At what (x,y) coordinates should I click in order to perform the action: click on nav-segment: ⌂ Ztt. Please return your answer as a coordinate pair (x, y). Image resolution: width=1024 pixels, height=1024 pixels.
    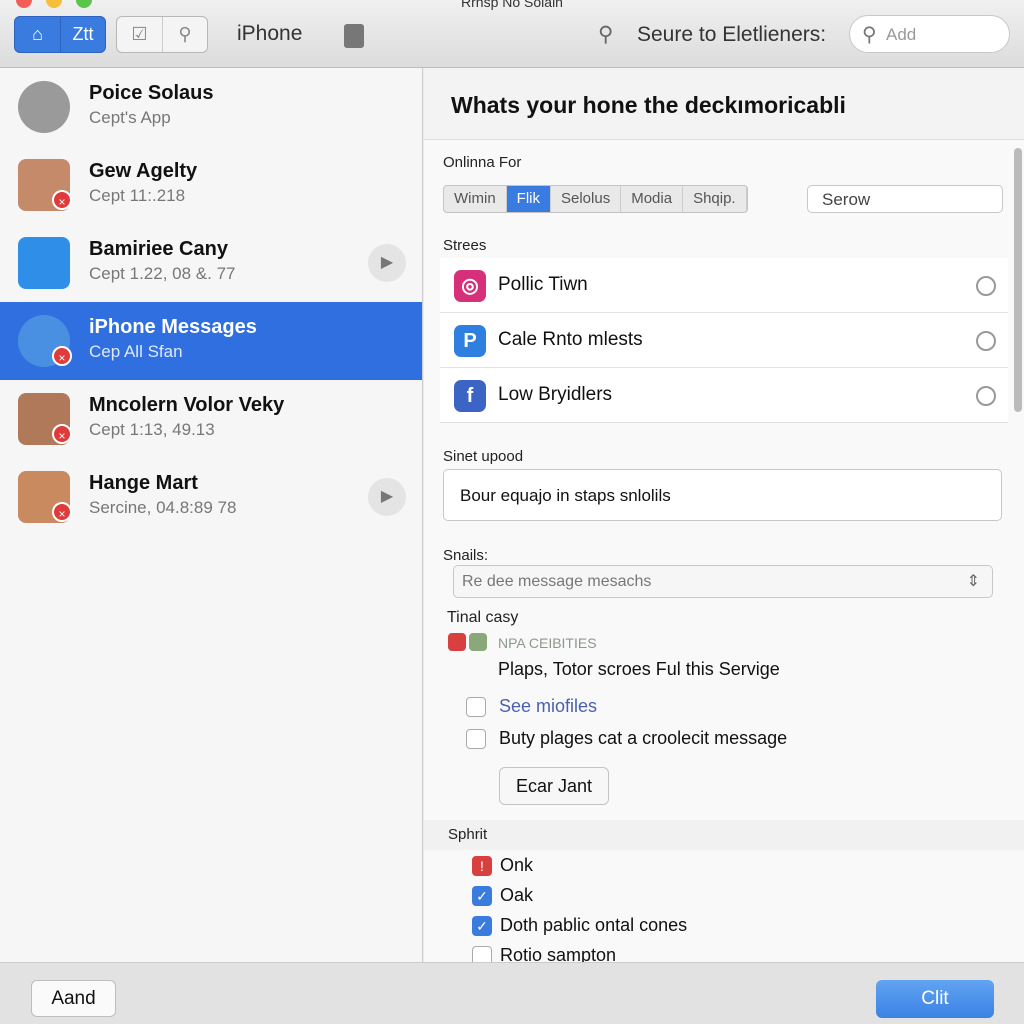
    Looking at the image, I should click on (60, 34).